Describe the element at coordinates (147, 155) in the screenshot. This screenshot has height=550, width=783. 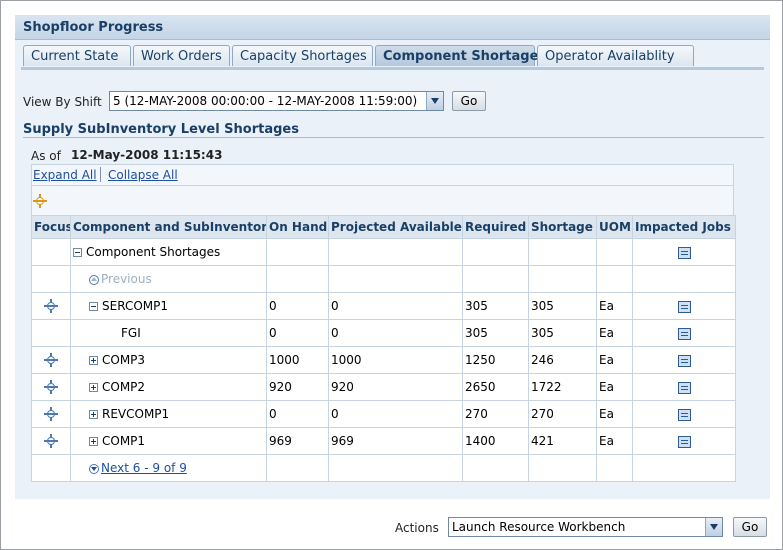
I see `as-of-value: 12-May-2008 11:15:43` at that location.